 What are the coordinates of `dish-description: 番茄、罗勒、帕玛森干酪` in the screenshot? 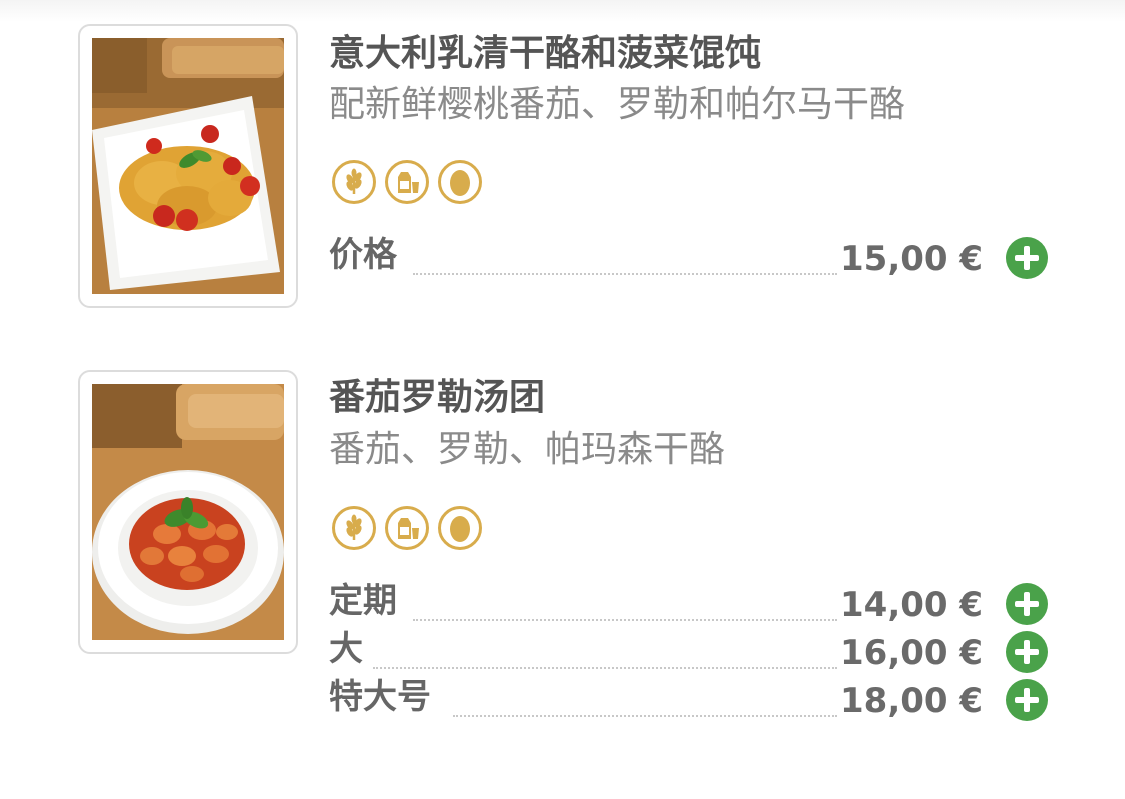 It's located at (527, 449).